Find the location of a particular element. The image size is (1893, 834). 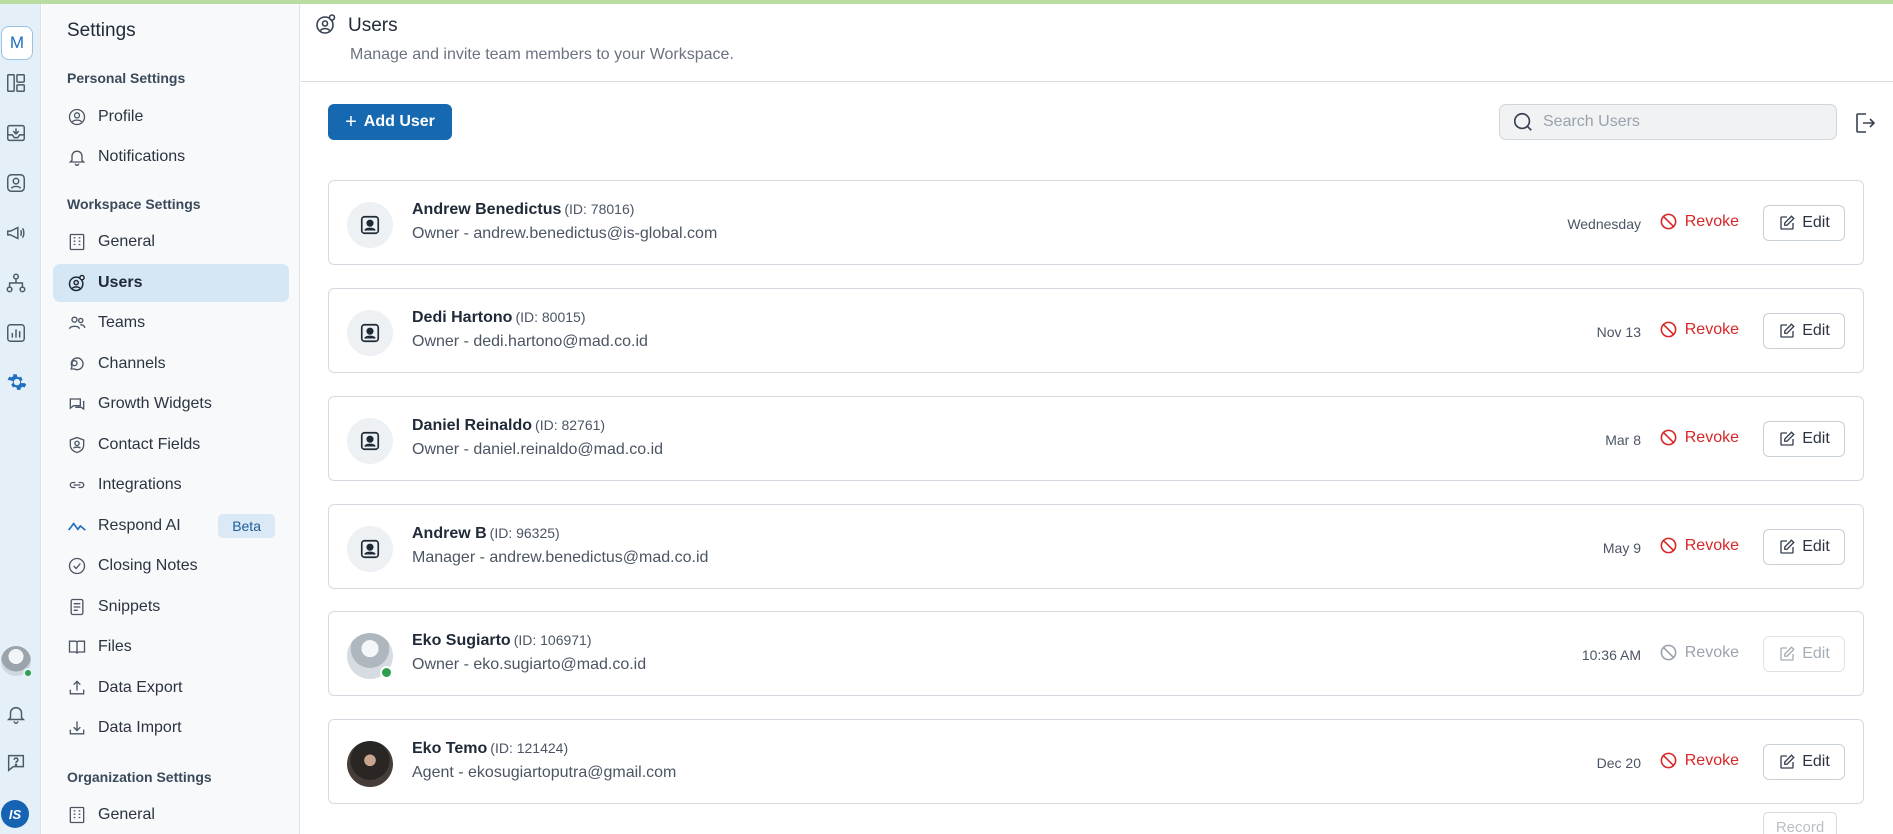

photo-avatar is located at coordinates (370, 764).